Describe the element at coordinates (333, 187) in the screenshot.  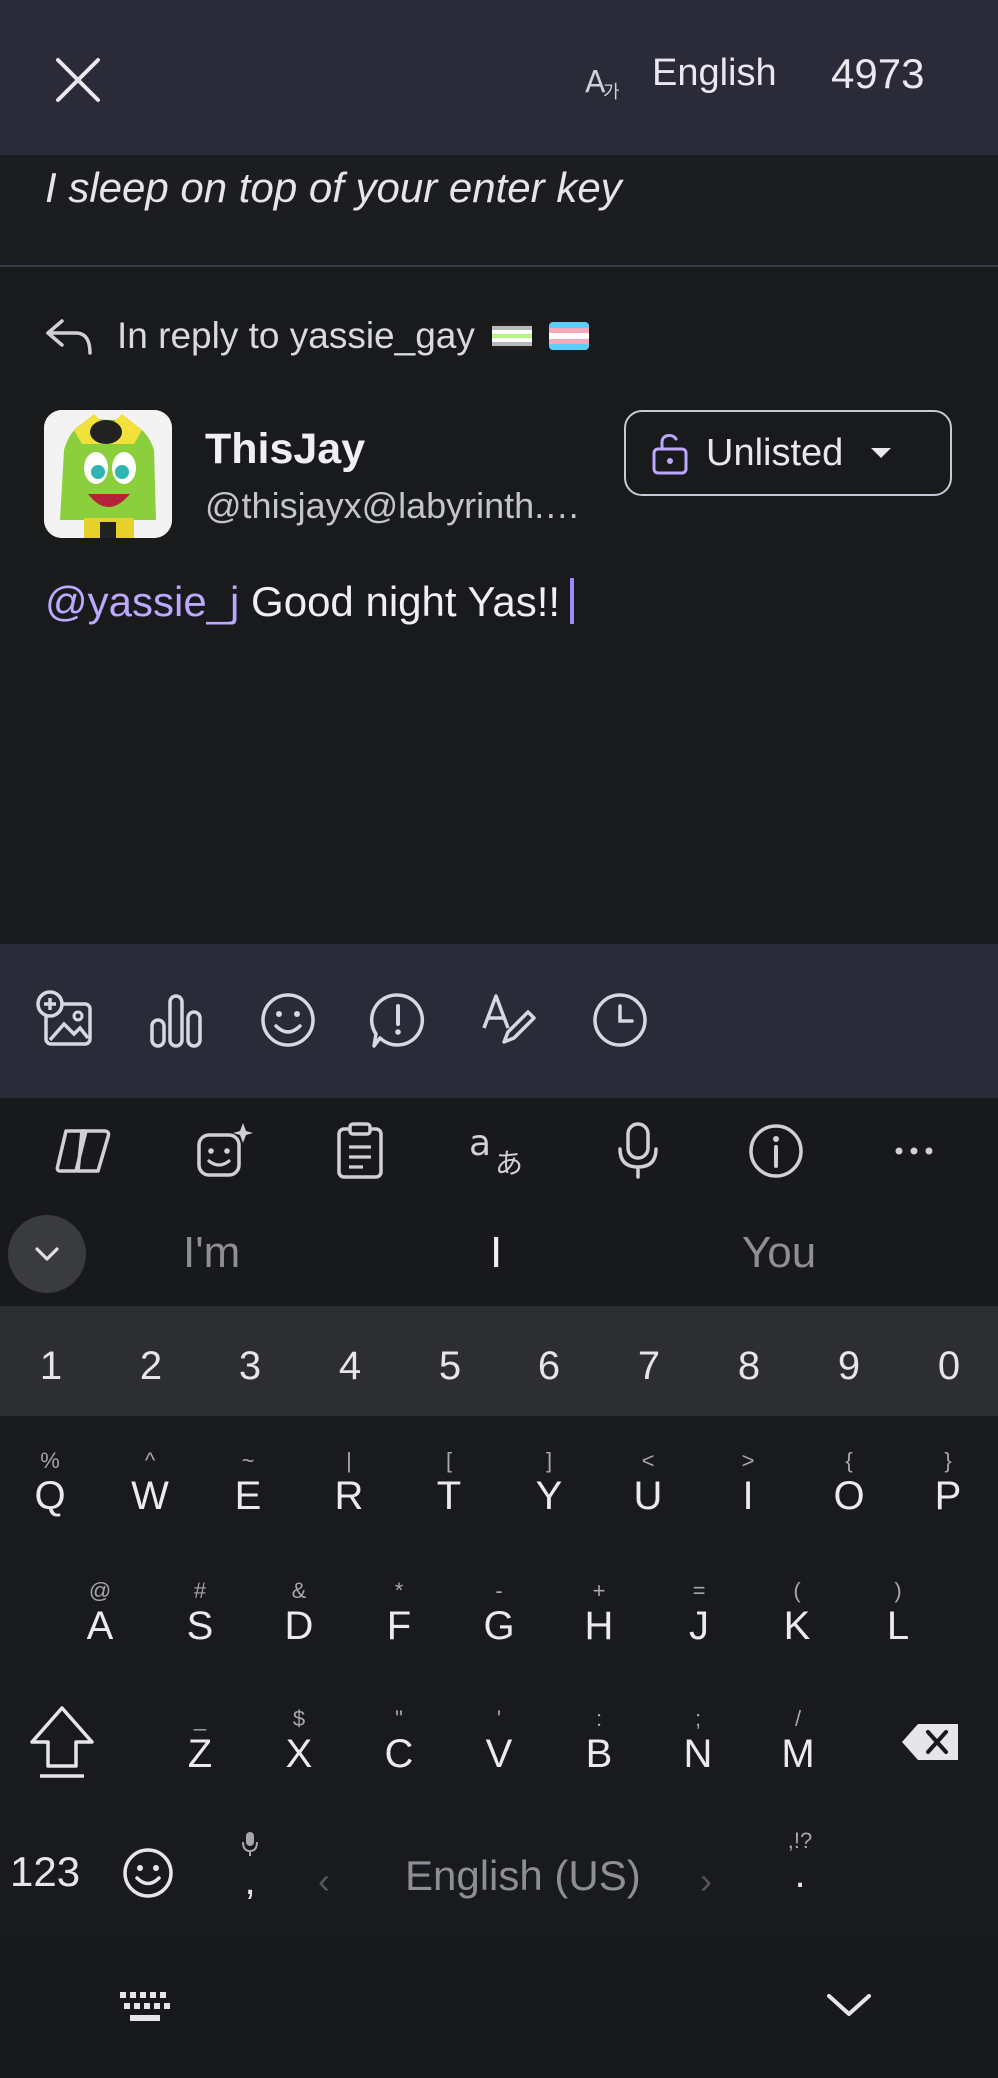
I see `content-warning-text: I sleep on top of your enter key` at that location.